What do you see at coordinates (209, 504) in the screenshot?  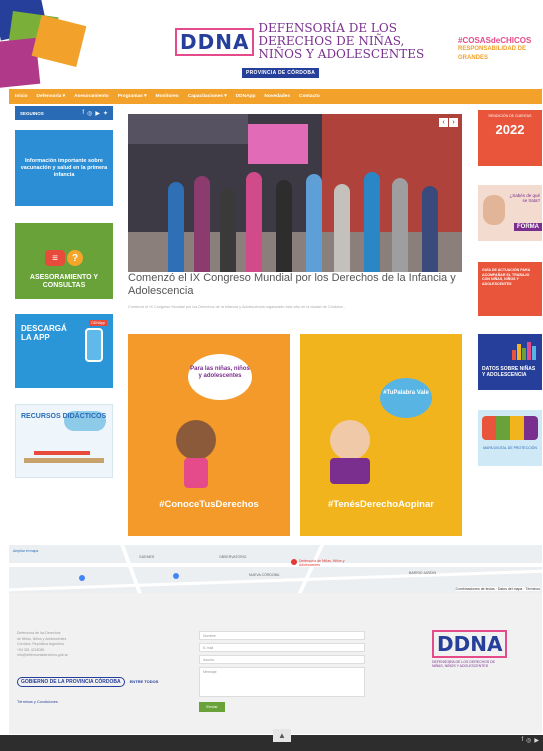 I see `promo-left-hashtag: #ConoceTusDerechos` at bounding box center [209, 504].